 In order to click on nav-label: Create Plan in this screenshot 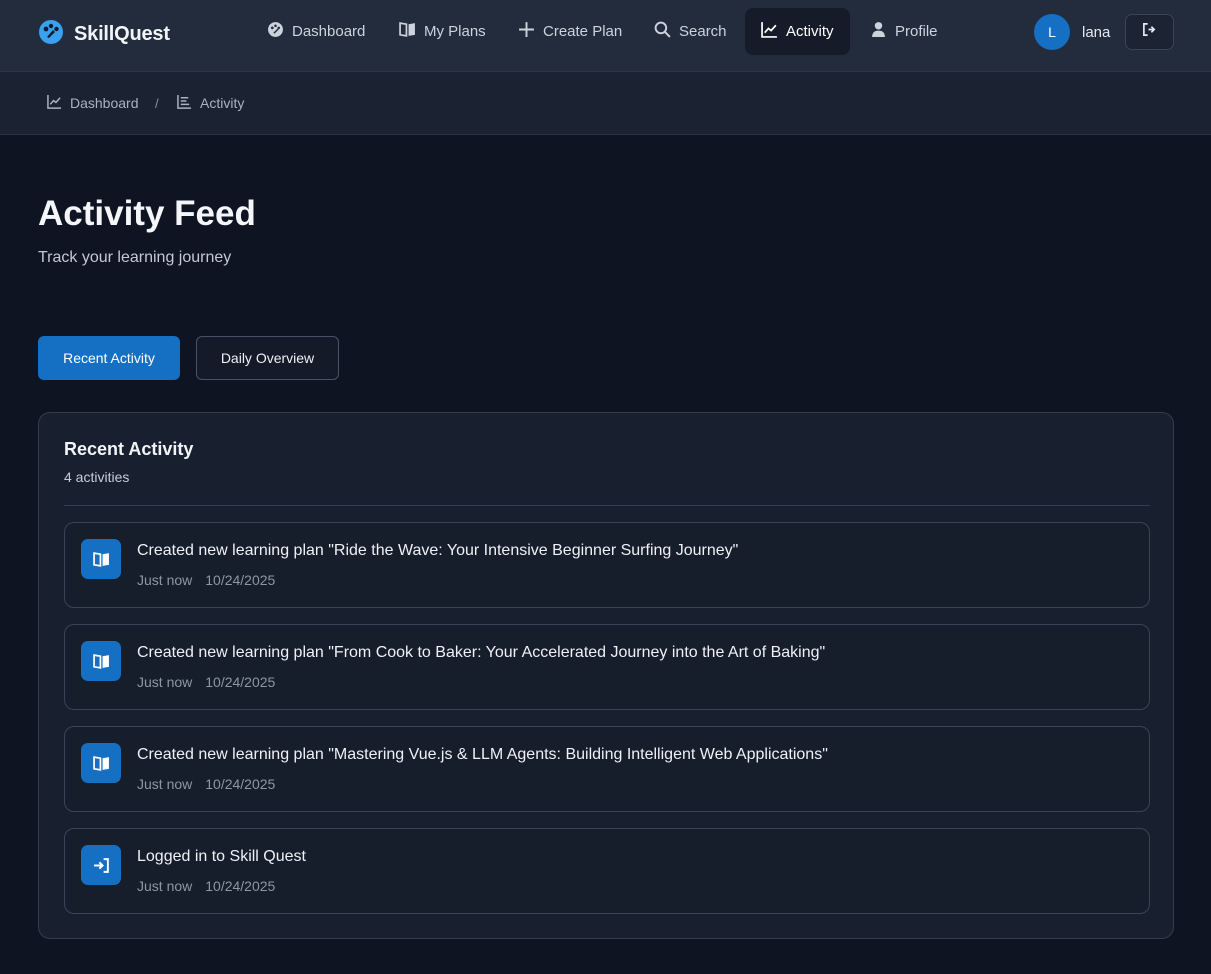, I will do `click(583, 31)`.